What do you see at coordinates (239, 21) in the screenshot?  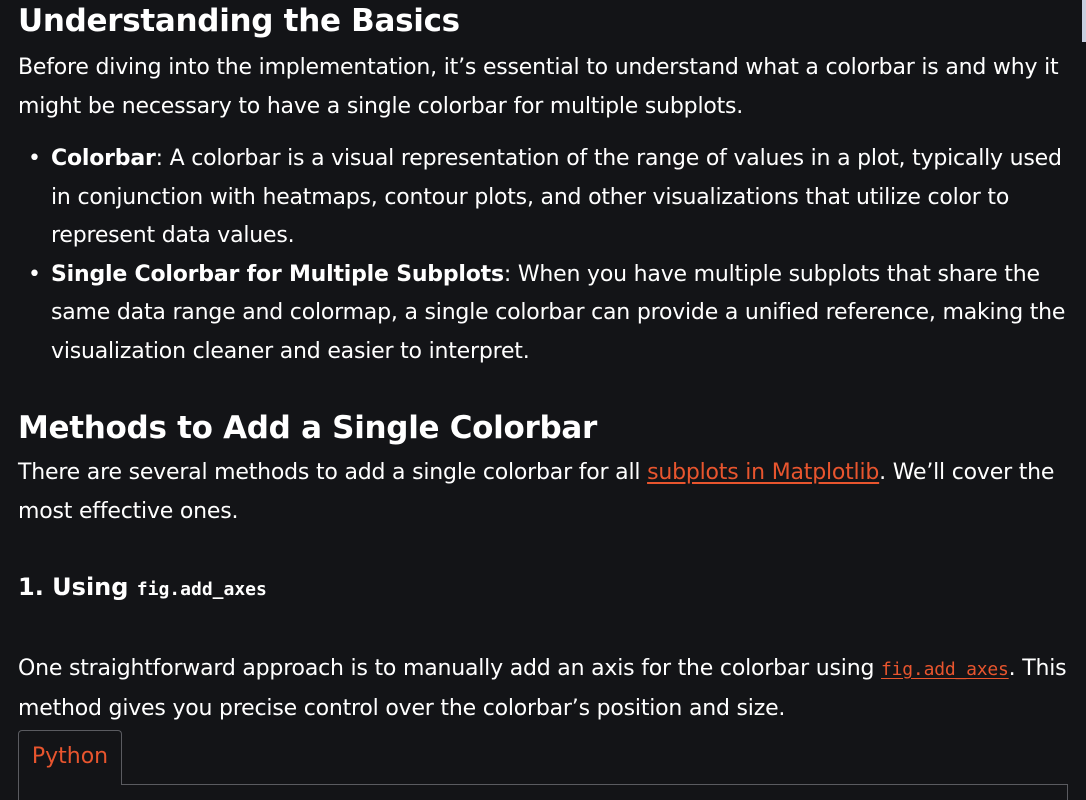 I see `section-heading-basics: Understanding the Basics` at bounding box center [239, 21].